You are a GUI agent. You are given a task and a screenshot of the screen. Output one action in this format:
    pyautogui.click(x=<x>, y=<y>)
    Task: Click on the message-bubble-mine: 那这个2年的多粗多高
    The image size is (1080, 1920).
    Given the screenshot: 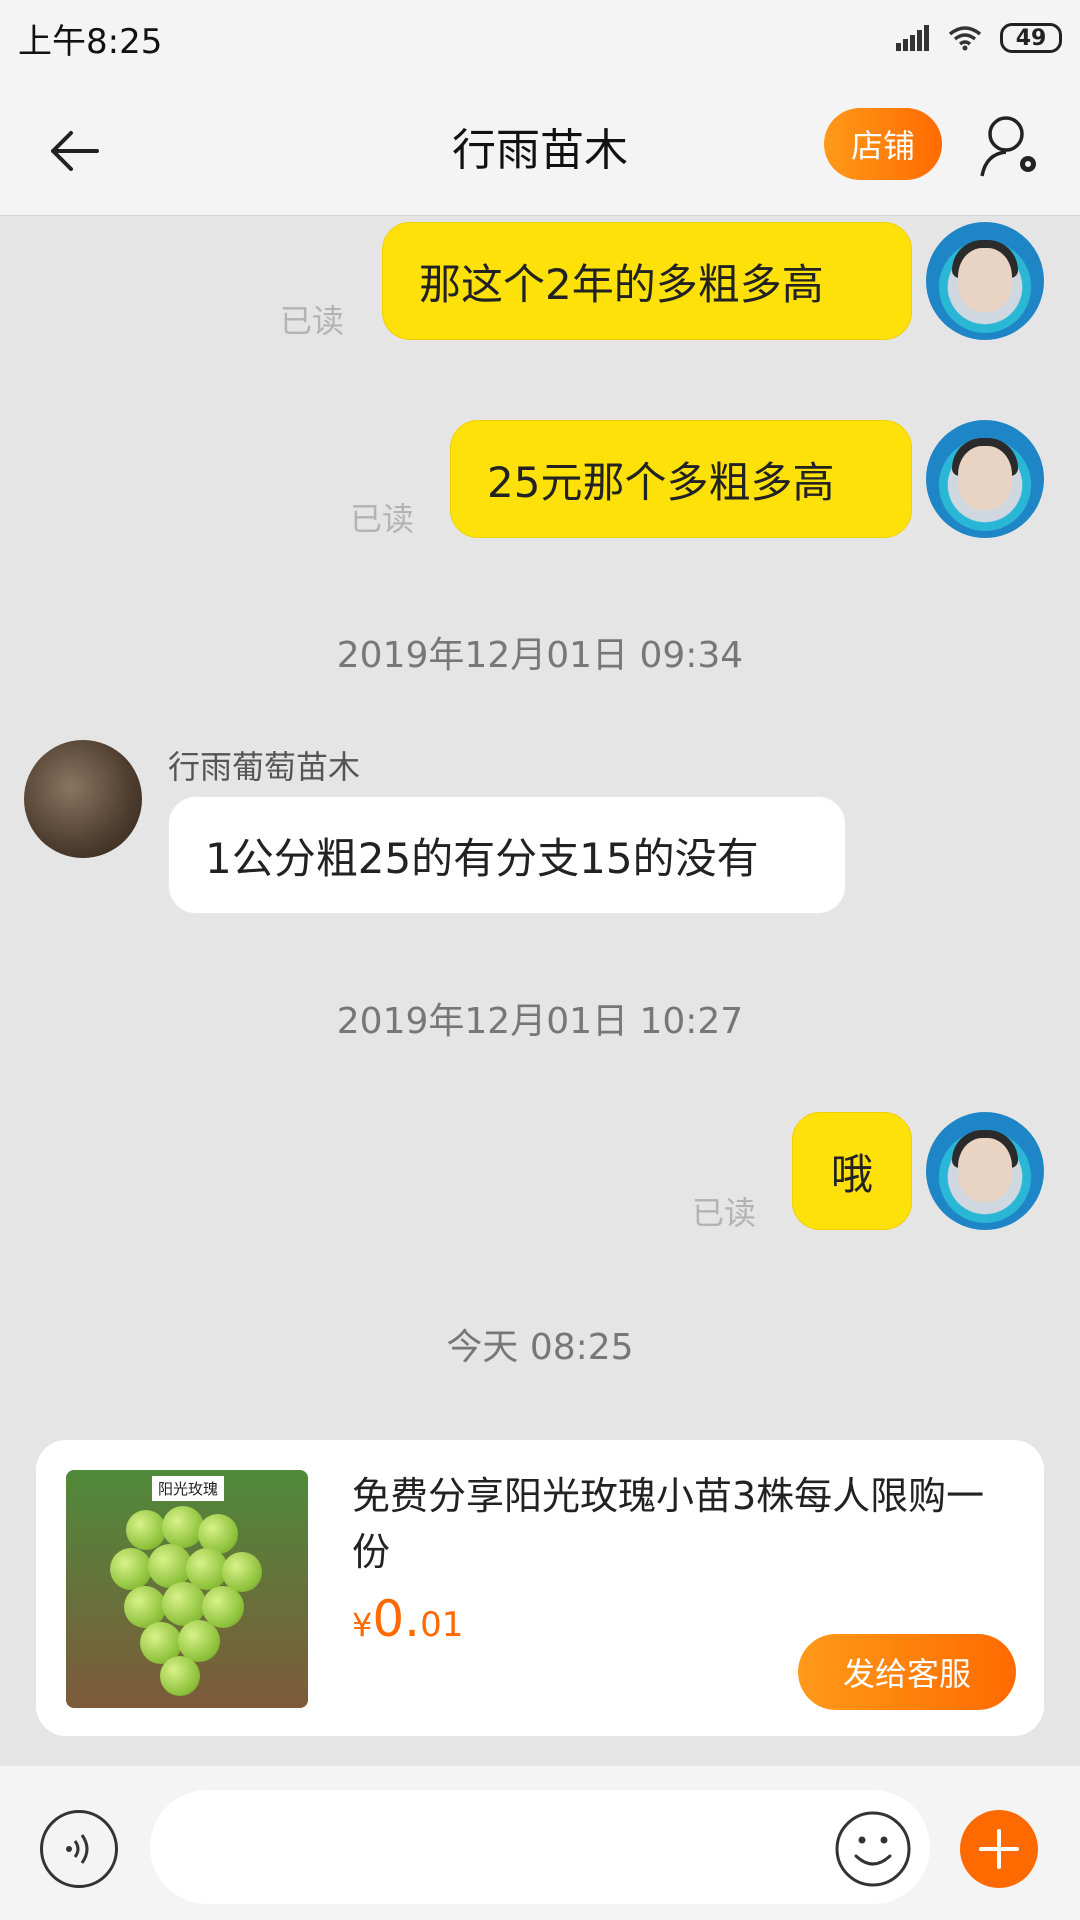 What is the action you would take?
    pyautogui.click(x=647, y=281)
    